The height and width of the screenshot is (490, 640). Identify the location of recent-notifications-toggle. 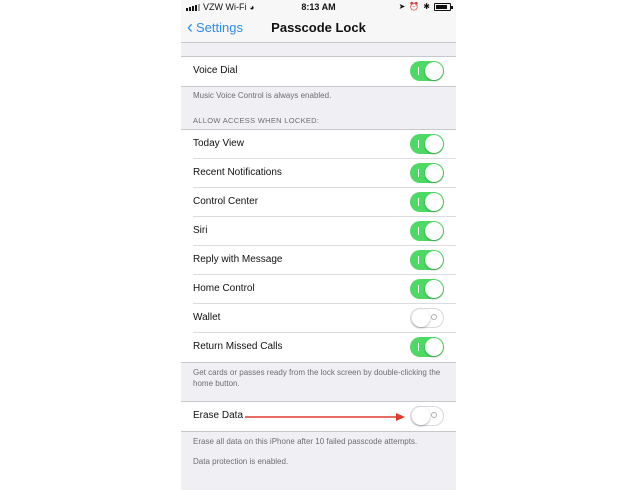
(427, 173).